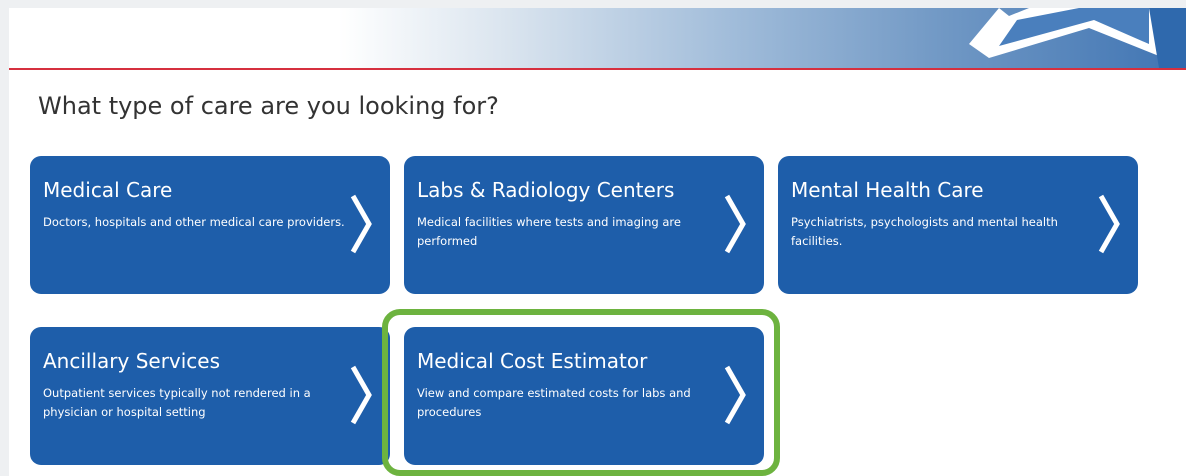 Image resolution: width=1186 pixels, height=476 pixels. What do you see at coordinates (268, 106) in the screenshot?
I see `page-title: What type of care are you looking for?` at bounding box center [268, 106].